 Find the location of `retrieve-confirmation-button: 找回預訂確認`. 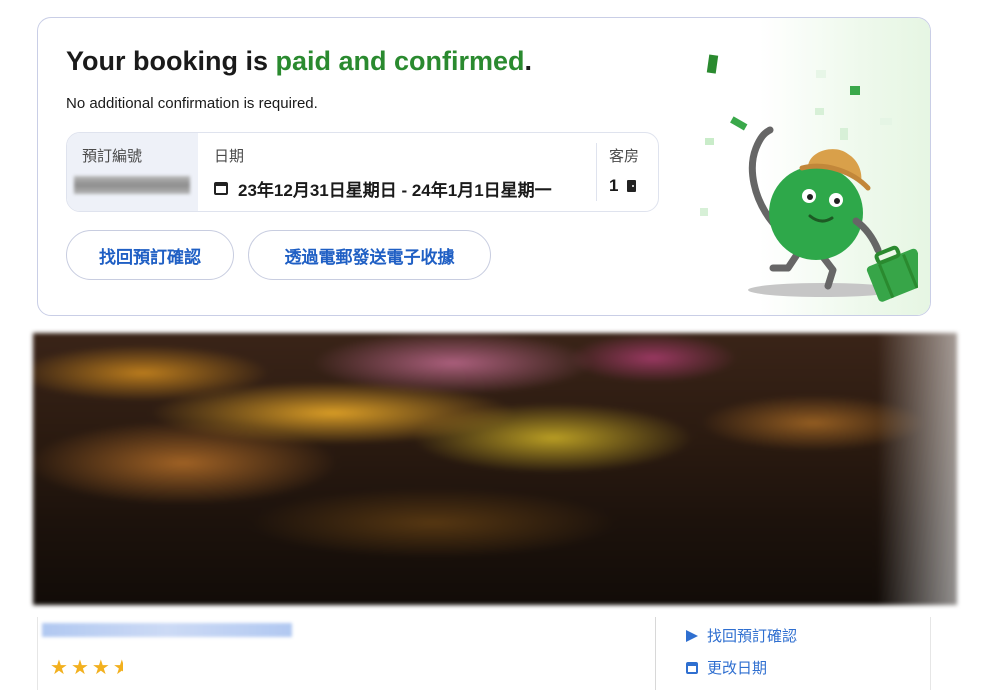

retrieve-confirmation-button: 找回預訂確認 is located at coordinates (150, 255).